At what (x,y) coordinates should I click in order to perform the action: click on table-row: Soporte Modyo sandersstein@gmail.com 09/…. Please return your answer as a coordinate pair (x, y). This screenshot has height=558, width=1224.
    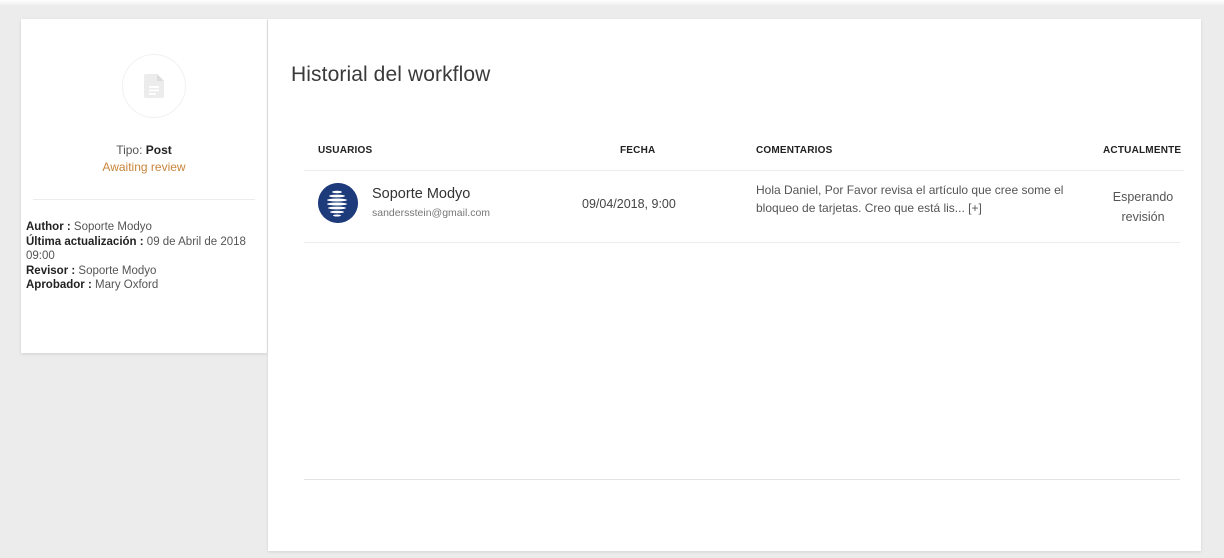
    Looking at the image, I should click on (742, 207).